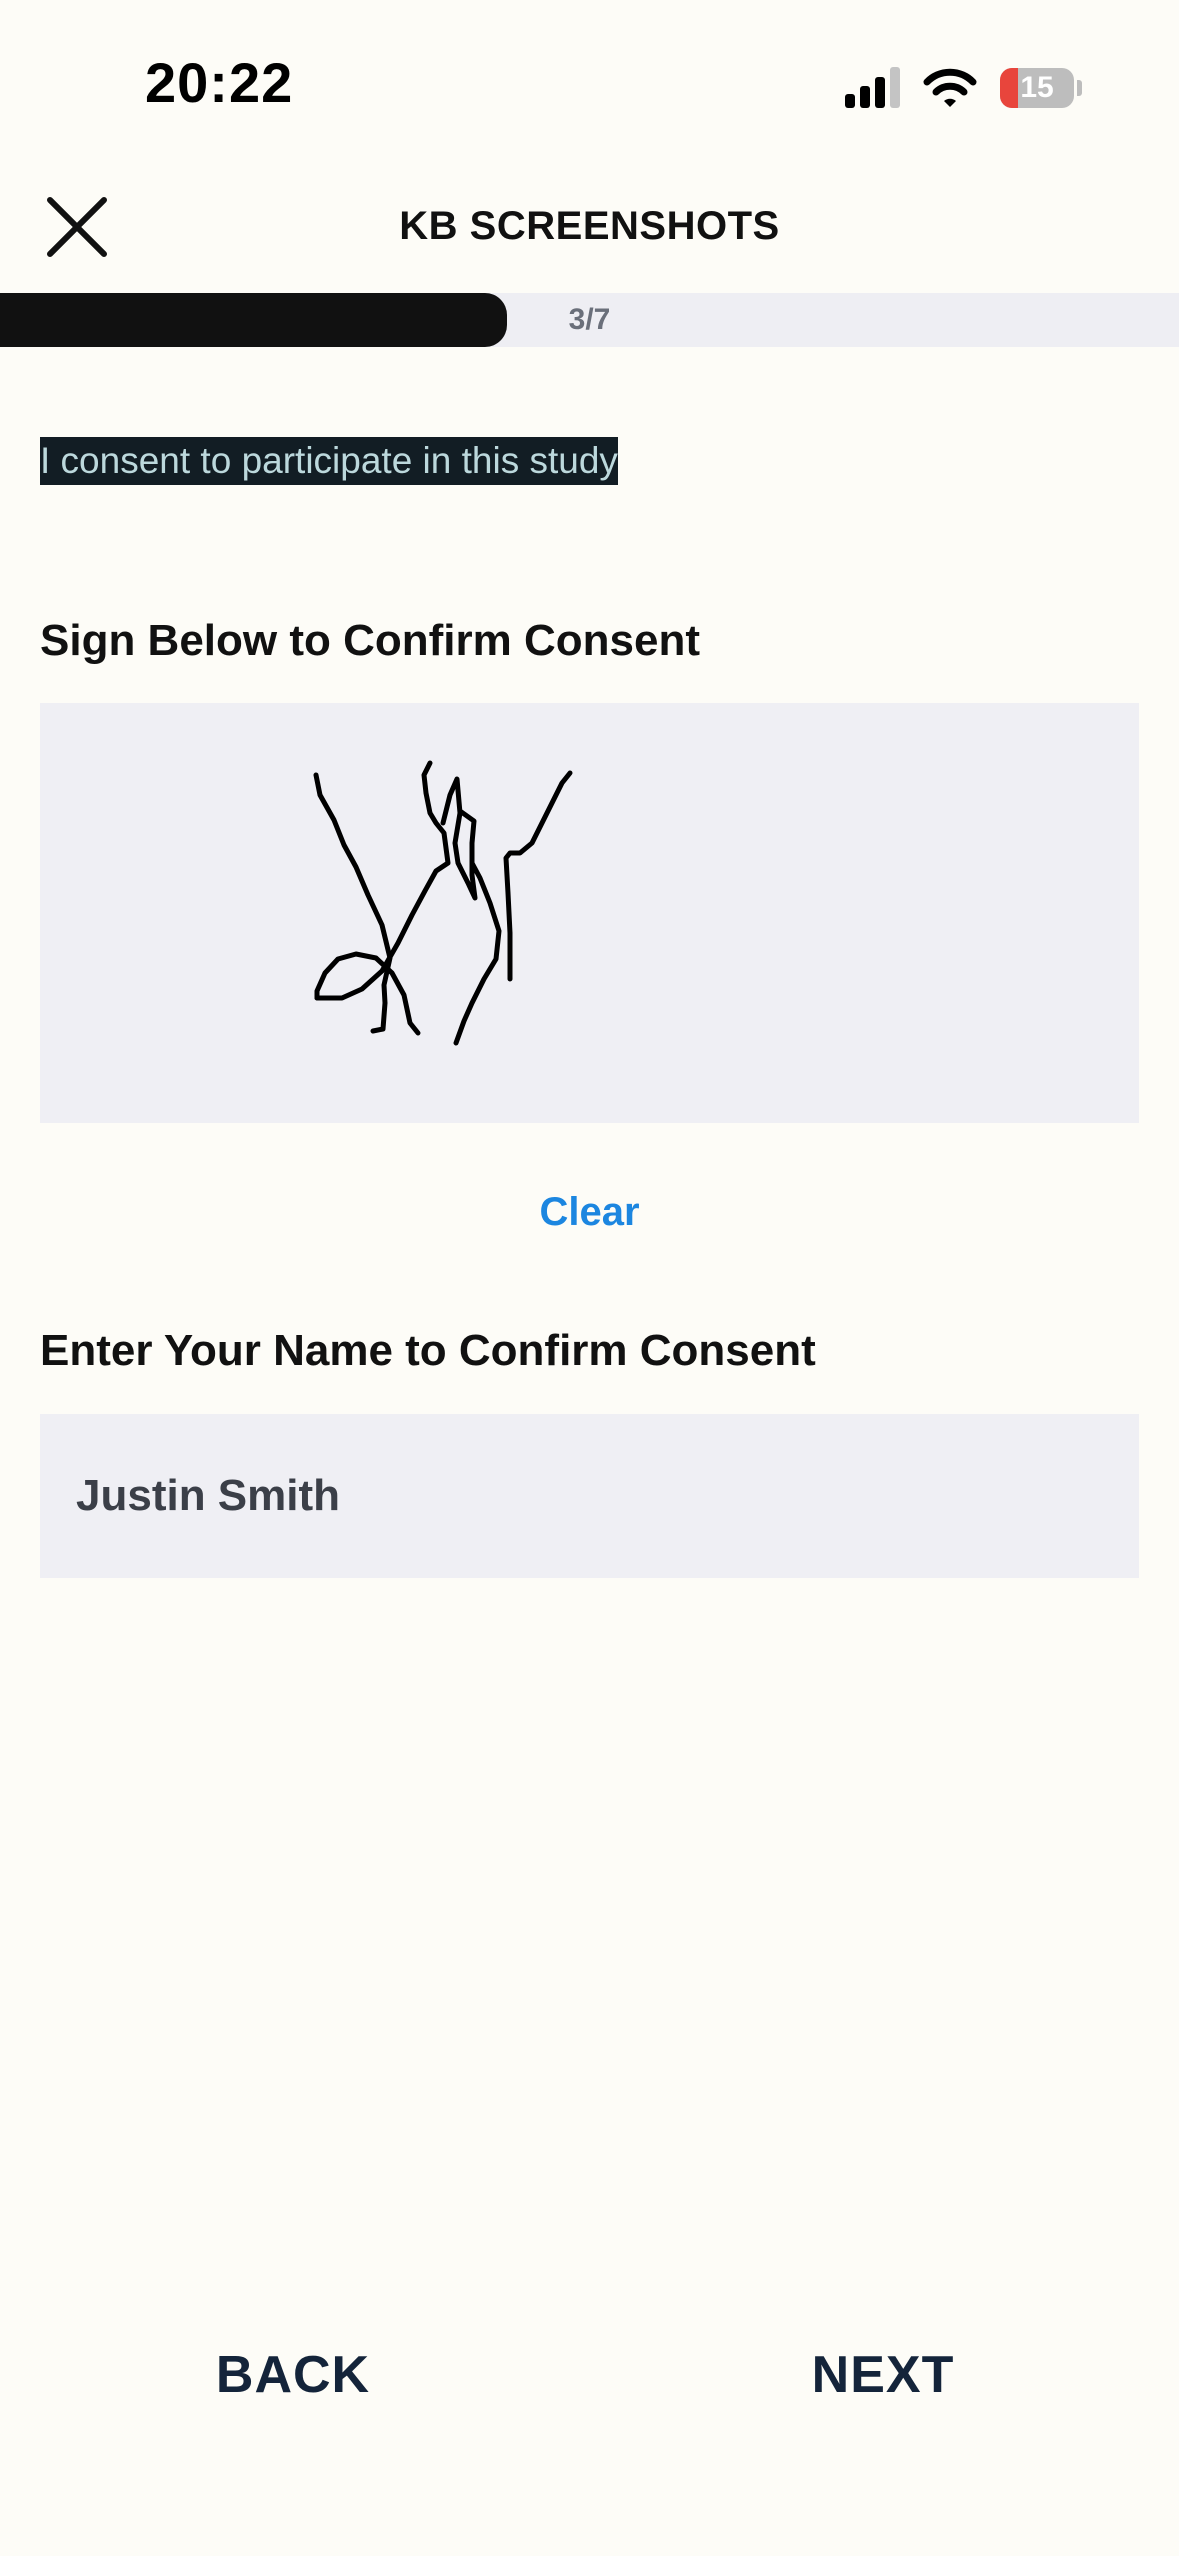 This screenshot has height=2556, width=1179. I want to click on progress-label: 3/7, so click(589, 319).